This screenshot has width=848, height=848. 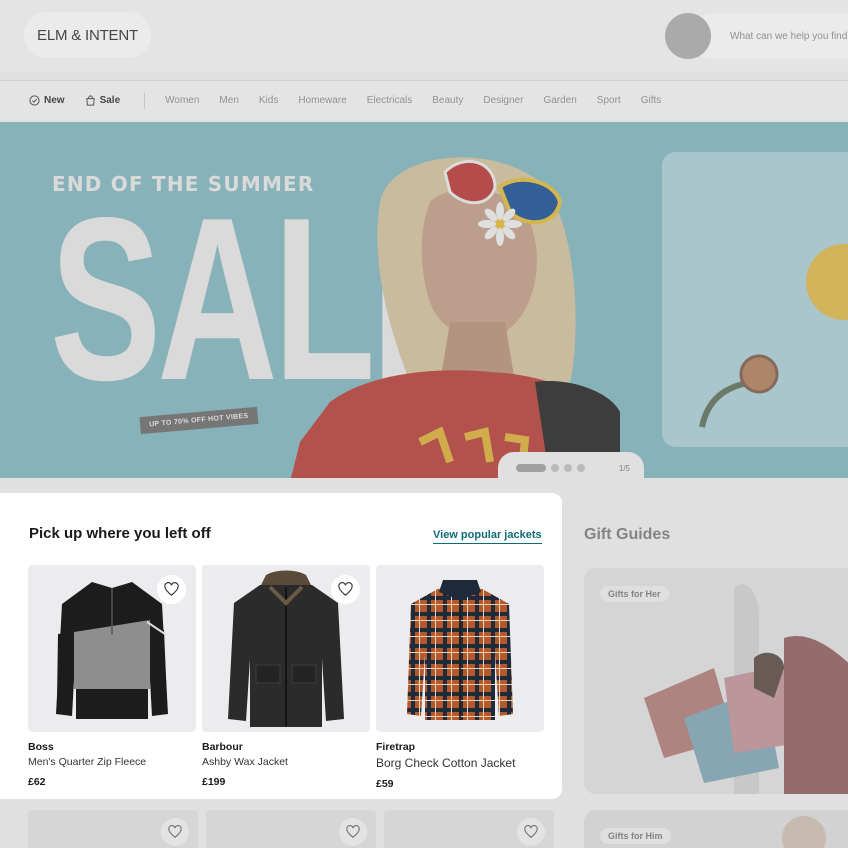 I want to click on nav-item-label: Designer, so click(x=503, y=100).